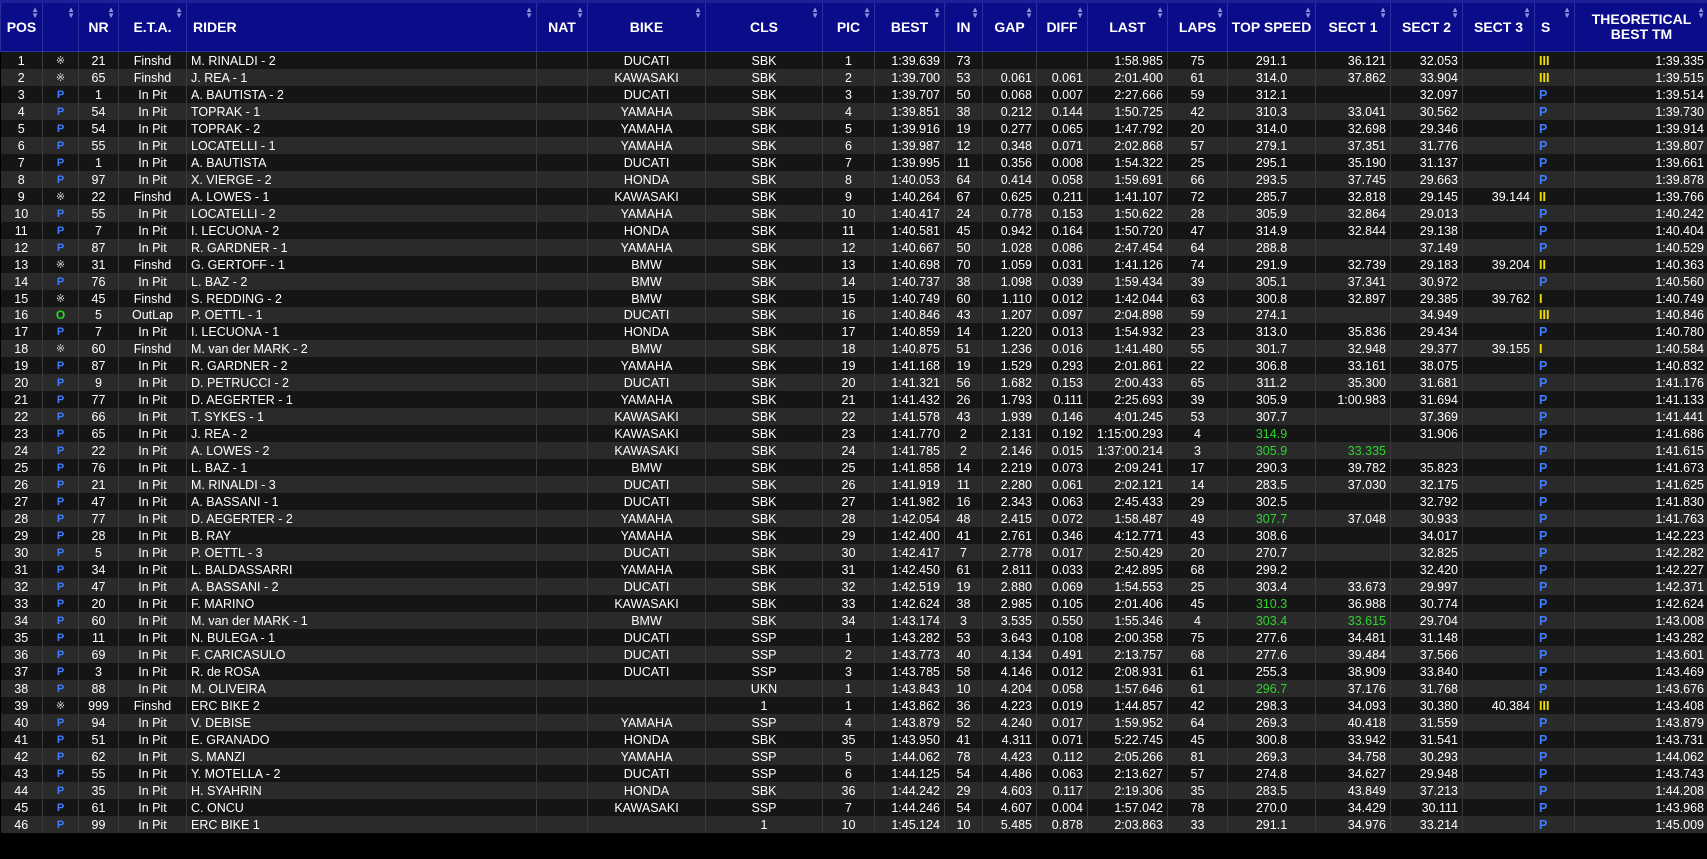 The width and height of the screenshot is (1707, 859). I want to click on cell-pic: 8, so click(848, 179).